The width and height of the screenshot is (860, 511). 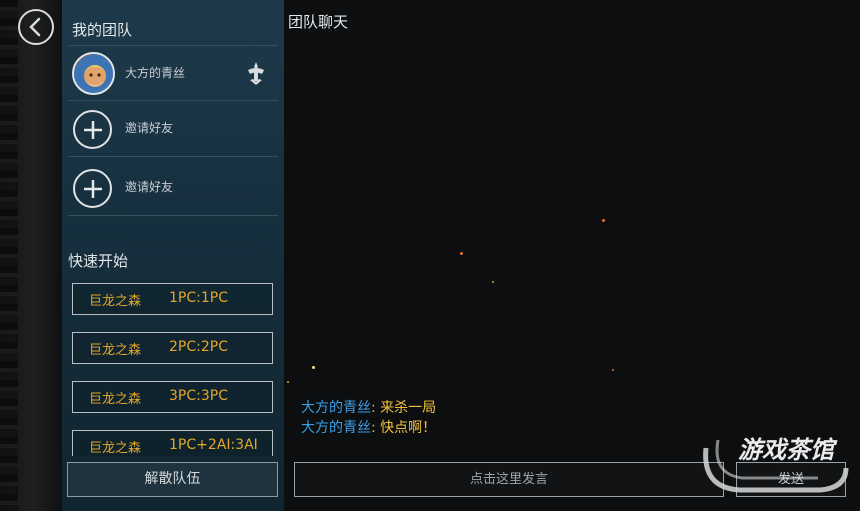 I want to click on match-mode: 2PC:2PC, so click(x=198, y=347).